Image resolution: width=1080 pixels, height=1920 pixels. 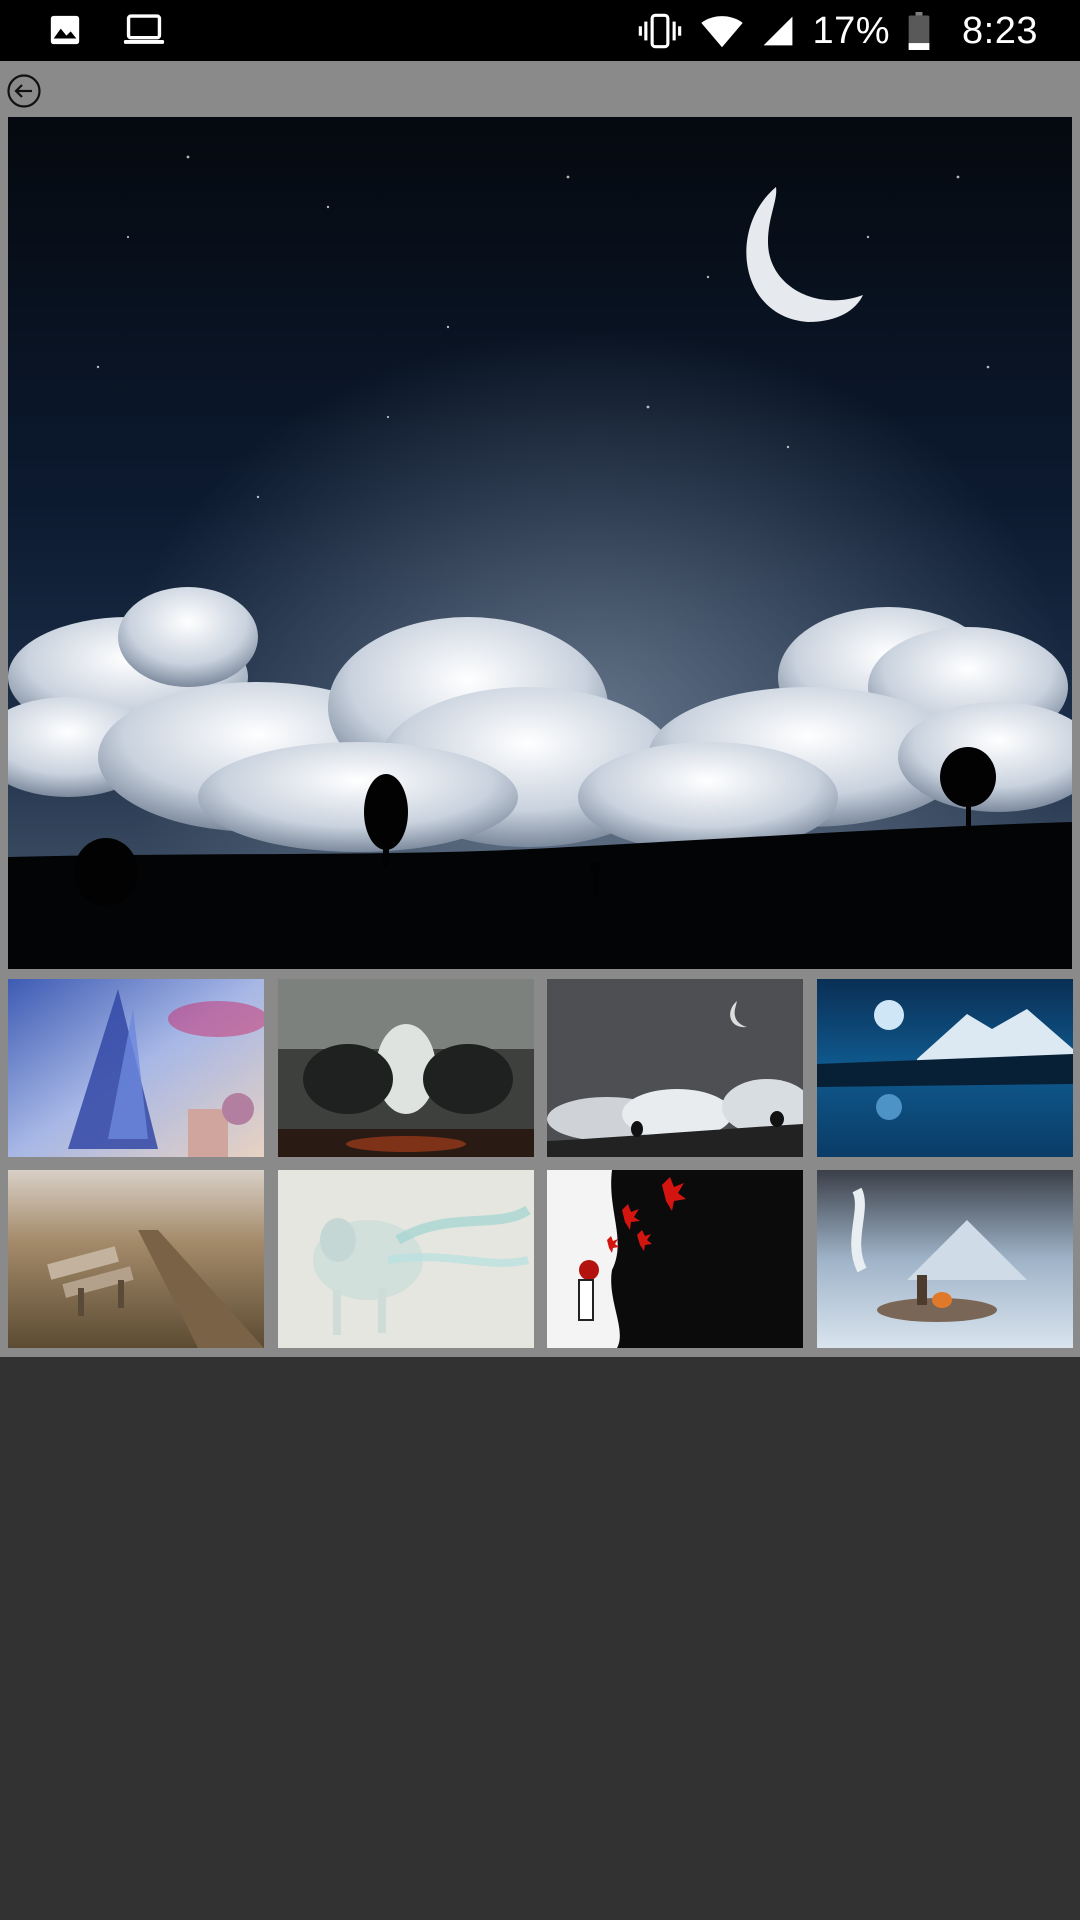 I want to click on thumbnail-blue-moon-lake, so click(x=945, y=1068).